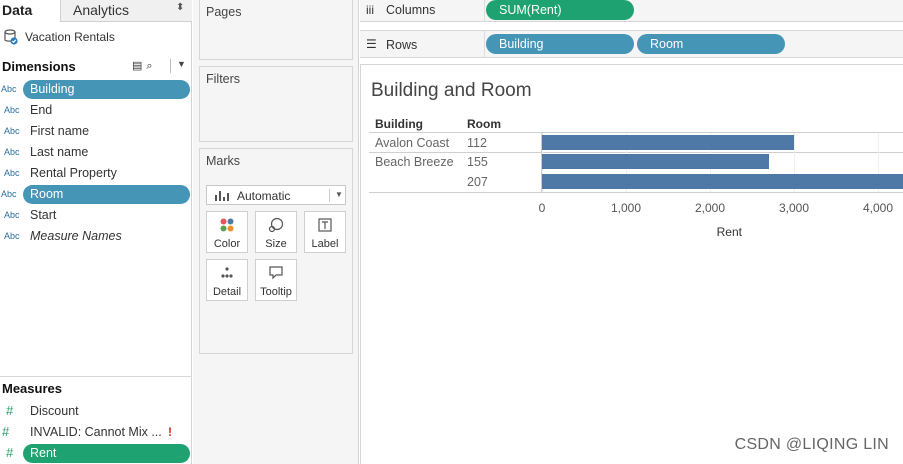 This screenshot has width=903, height=464. What do you see at coordinates (96, 131) in the screenshot?
I see `field-first-name: Abc First name` at bounding box center [96, 131].